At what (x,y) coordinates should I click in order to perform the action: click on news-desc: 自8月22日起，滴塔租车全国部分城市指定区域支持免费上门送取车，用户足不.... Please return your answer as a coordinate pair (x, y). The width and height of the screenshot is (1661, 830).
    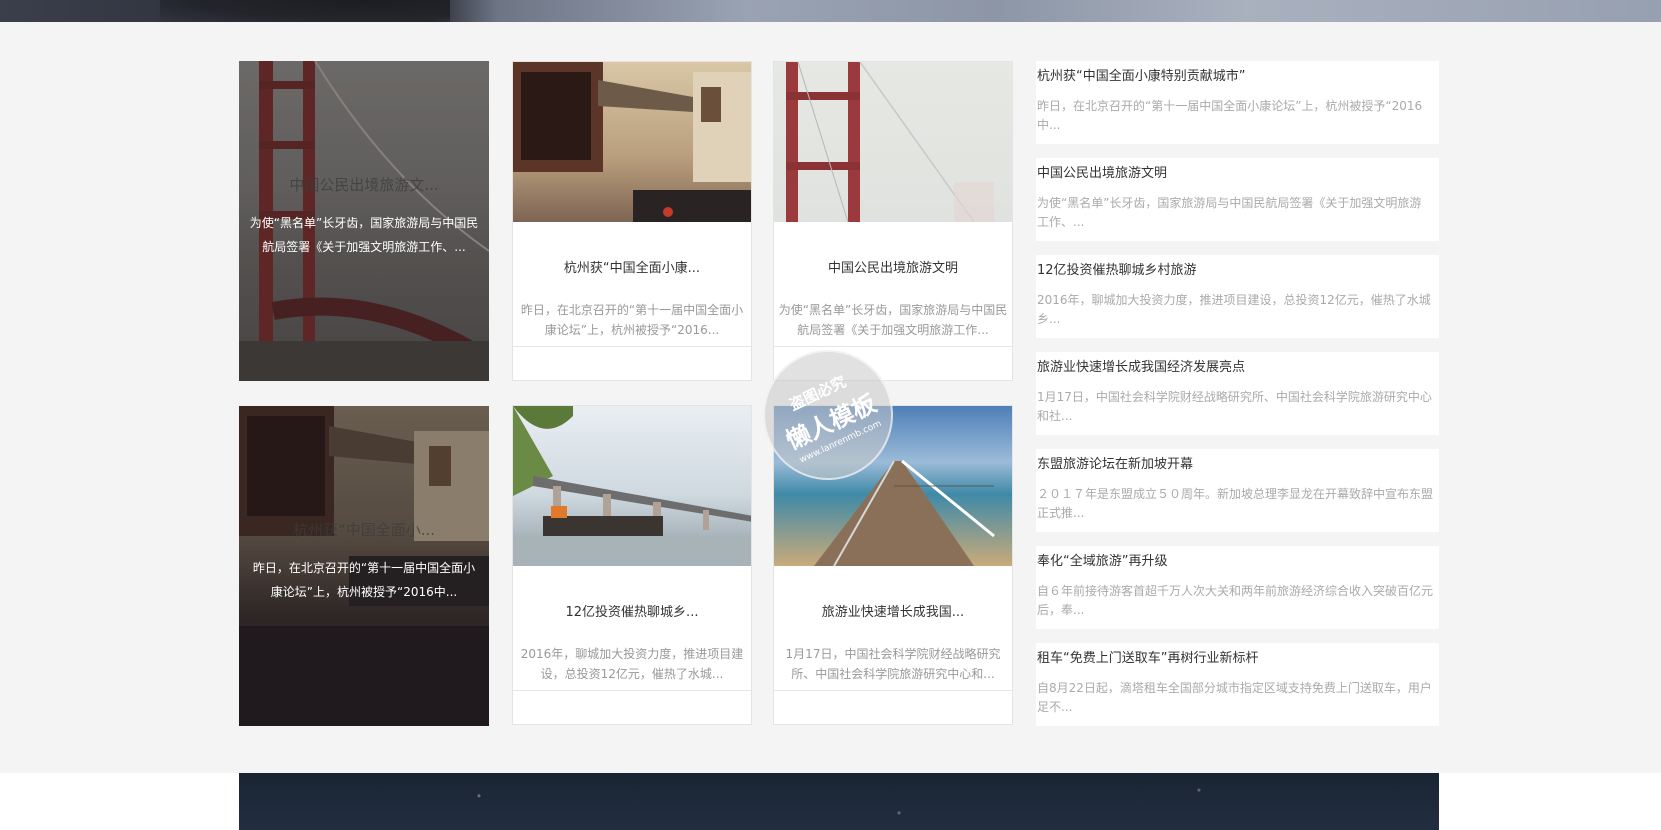
    Looking at the image, I should click on (1234, 697).